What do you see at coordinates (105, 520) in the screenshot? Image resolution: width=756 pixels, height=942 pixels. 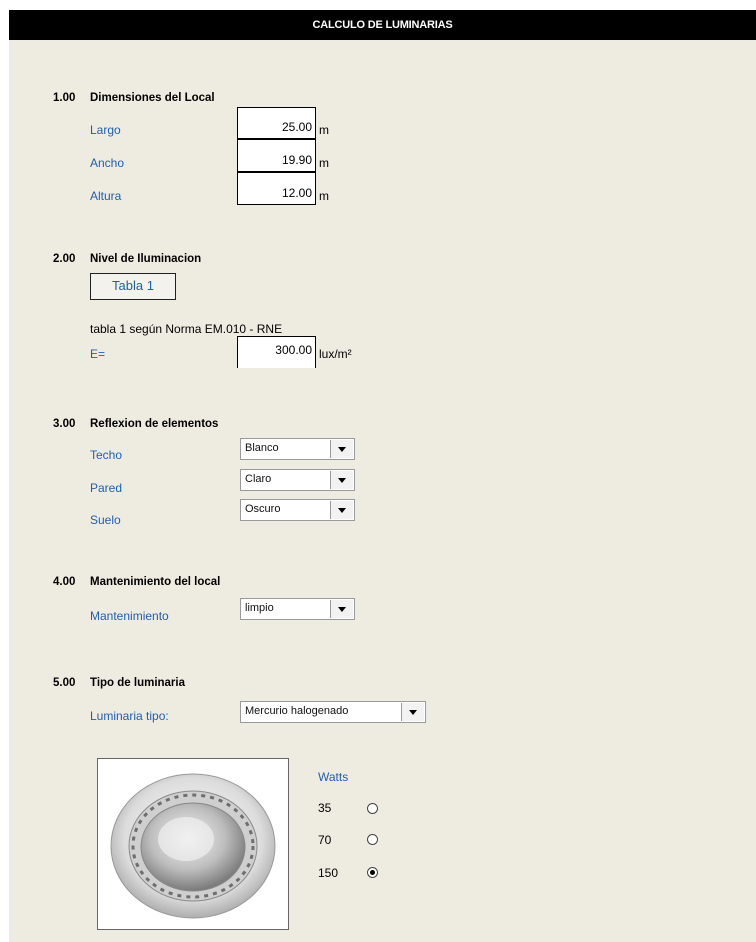 I see `suelo-label: Suelo` at bounding box center [105, 520].